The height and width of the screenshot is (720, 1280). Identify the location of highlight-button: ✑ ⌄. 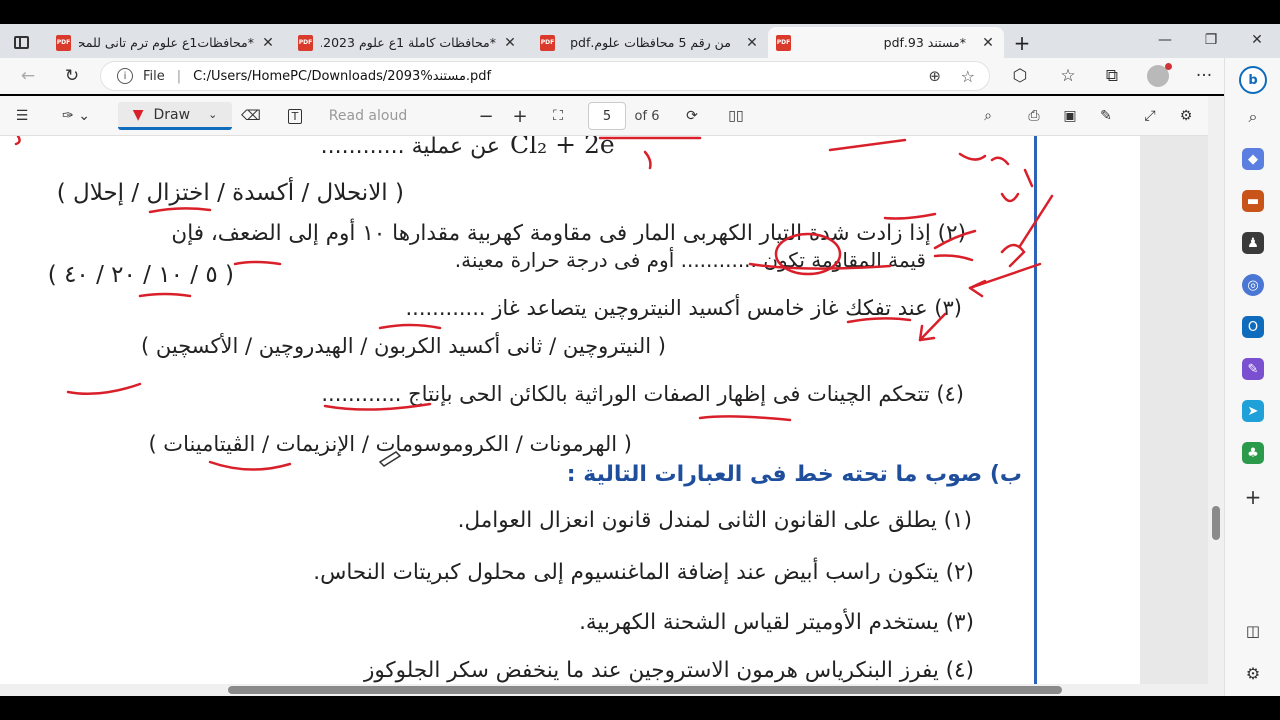
(76, 116).